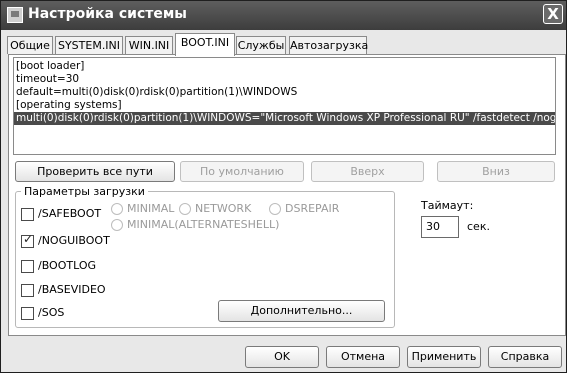 The image size is (567, 373). I want to click on bootlog-label: /BOOTLOG, so click(67, 265).